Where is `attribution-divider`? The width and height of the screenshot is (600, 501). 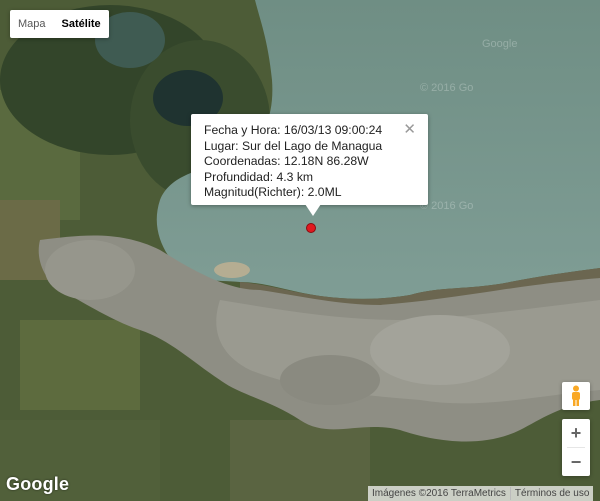
attribution-divider is located at coordinates (510, 493).